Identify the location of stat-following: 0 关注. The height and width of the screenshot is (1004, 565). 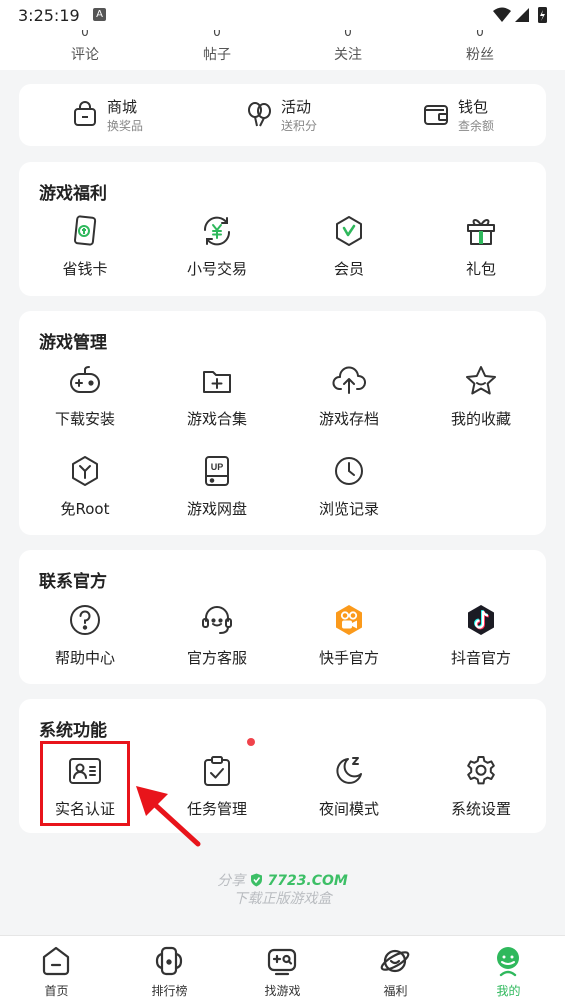
(348, 47).